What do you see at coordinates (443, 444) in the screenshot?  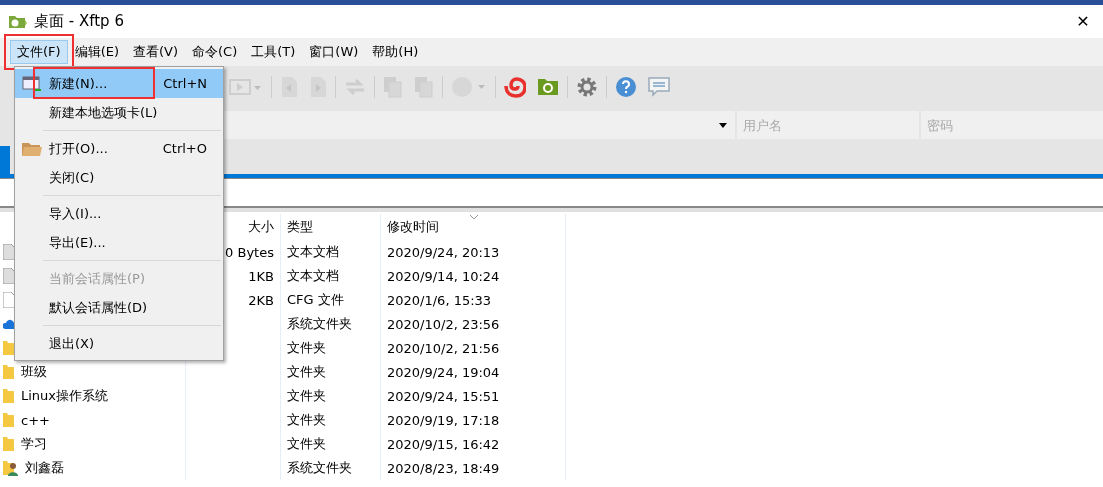 I see `modified-time: 2020/9/15, 16:42` at bounding box center [443, 444].